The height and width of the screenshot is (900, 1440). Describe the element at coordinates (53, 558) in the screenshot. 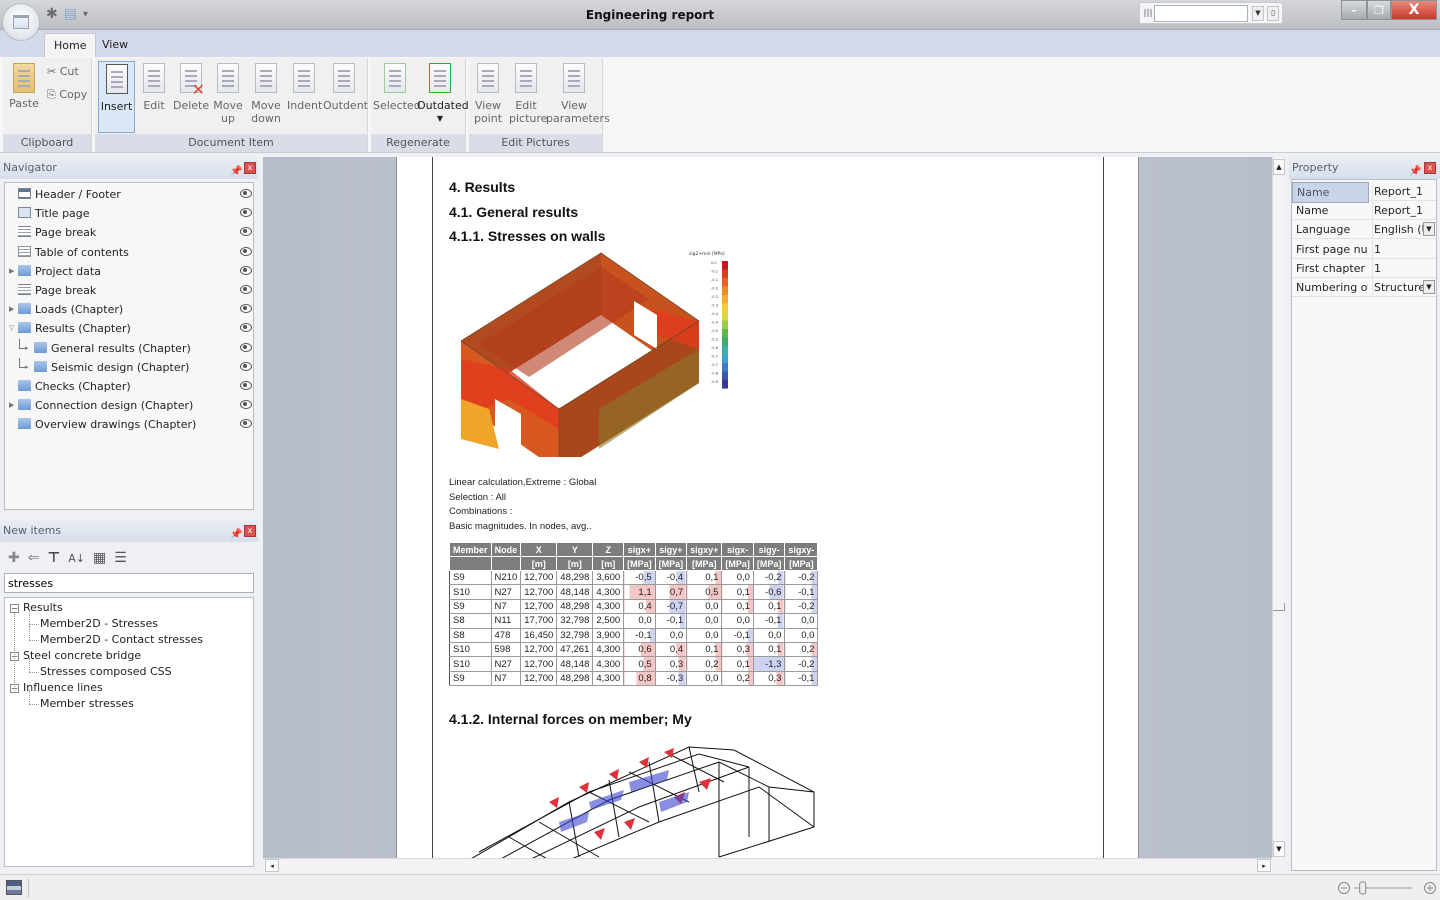

I see `filter-icon: ⊤` at that location.